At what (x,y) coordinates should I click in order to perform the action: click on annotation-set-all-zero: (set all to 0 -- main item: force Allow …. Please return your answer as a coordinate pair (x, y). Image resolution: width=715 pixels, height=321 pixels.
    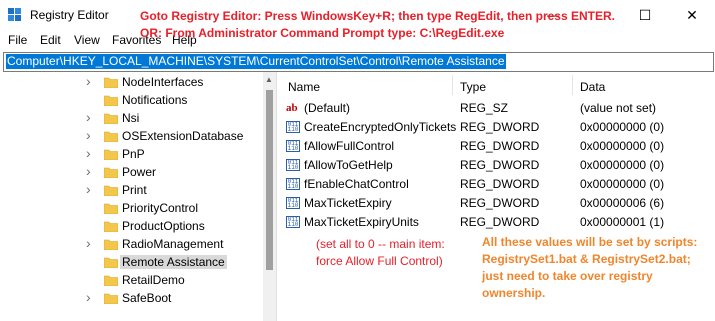
    Looking at the image, I should click on (380, 252).